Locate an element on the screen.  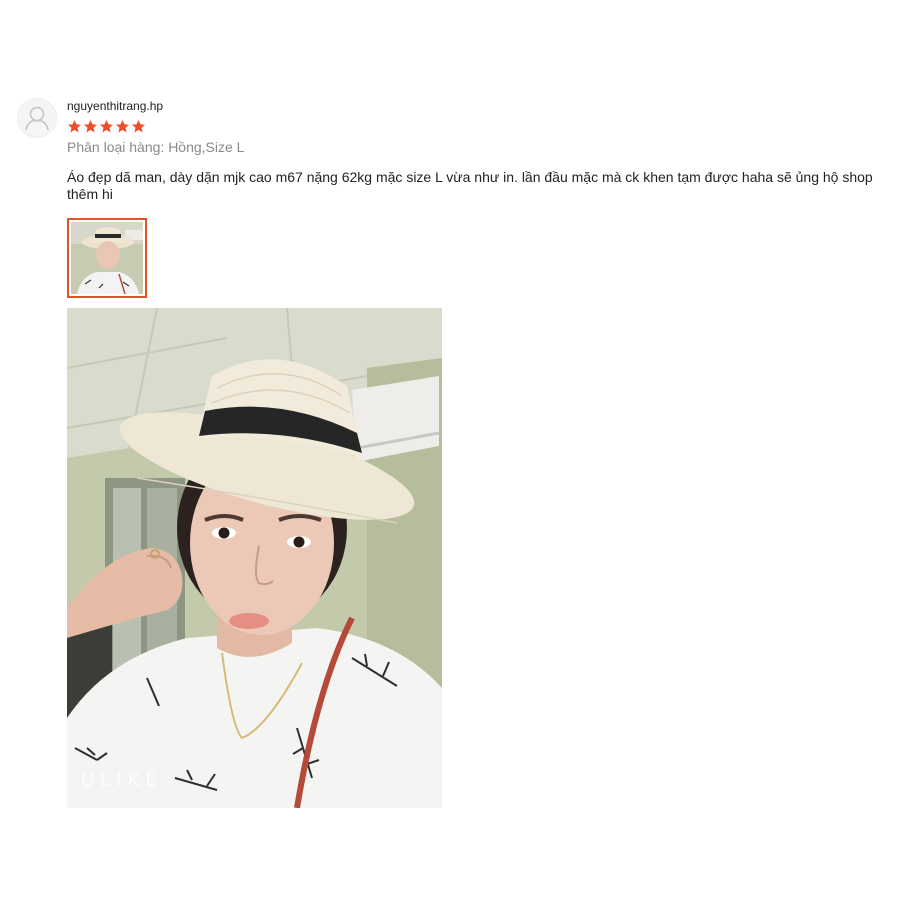
photo-watermark: ULIKE is located at coordinates (122, 780).